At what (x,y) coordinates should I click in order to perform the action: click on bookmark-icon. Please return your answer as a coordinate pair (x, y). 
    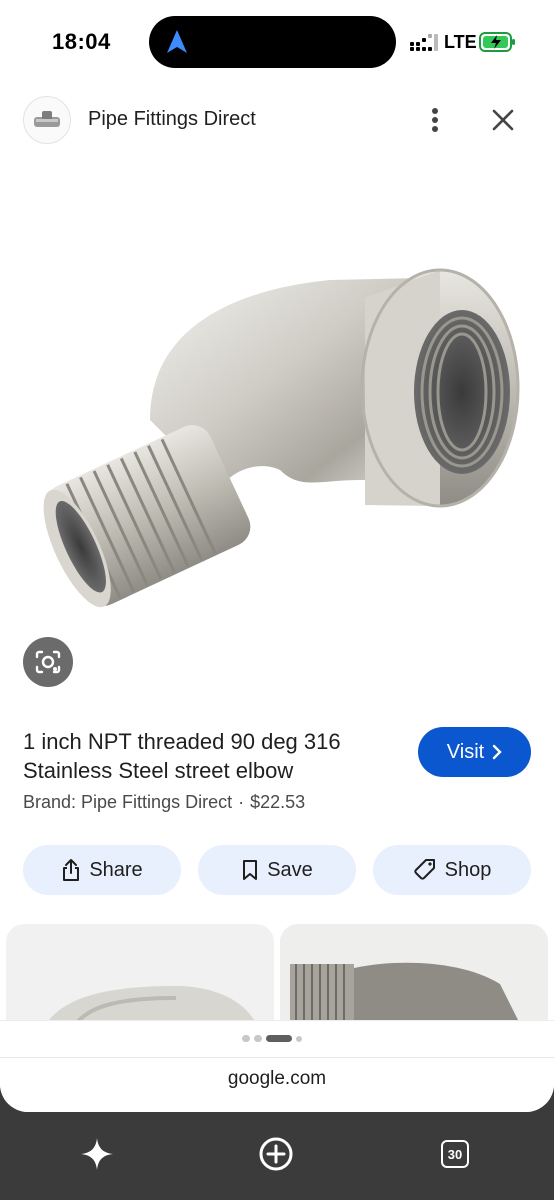
    Looking at the image, I should click on (250, 870).